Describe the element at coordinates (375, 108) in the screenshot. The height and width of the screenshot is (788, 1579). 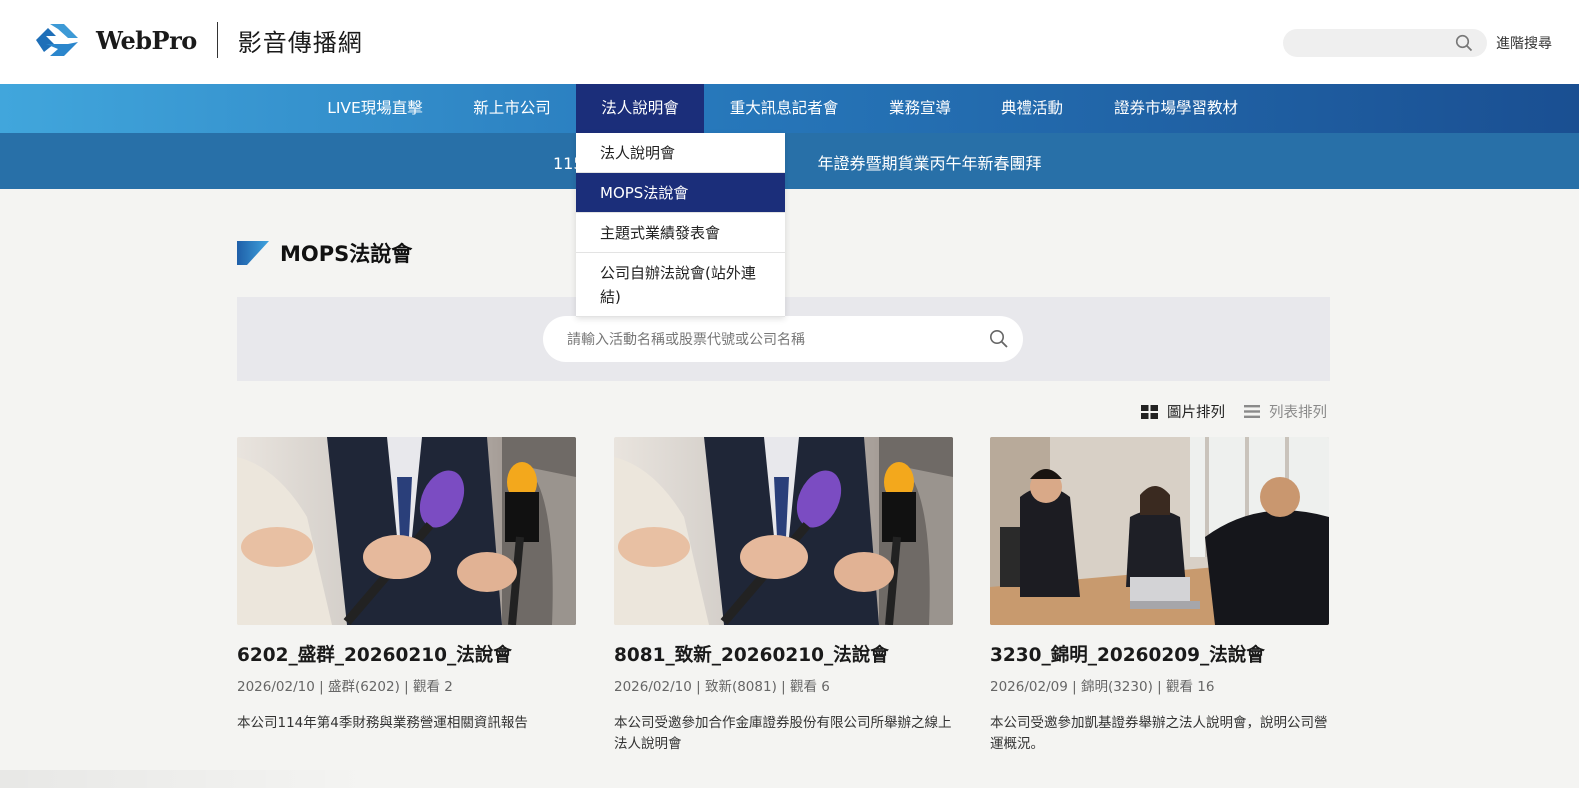
I see `nav-item-live: LIVE現場直擊` at that location.